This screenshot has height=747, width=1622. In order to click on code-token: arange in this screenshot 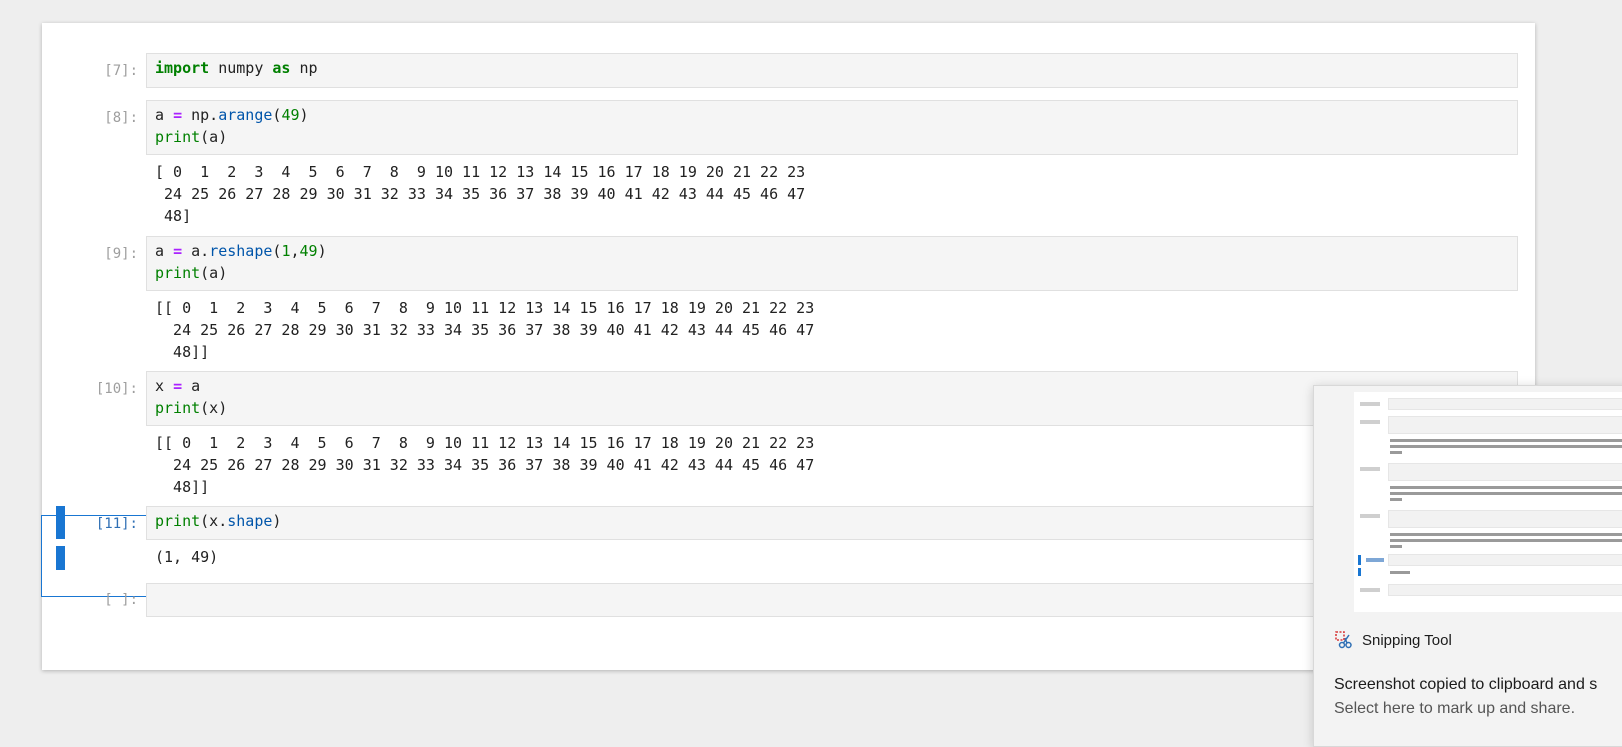, I will do `click(245, 115)`.